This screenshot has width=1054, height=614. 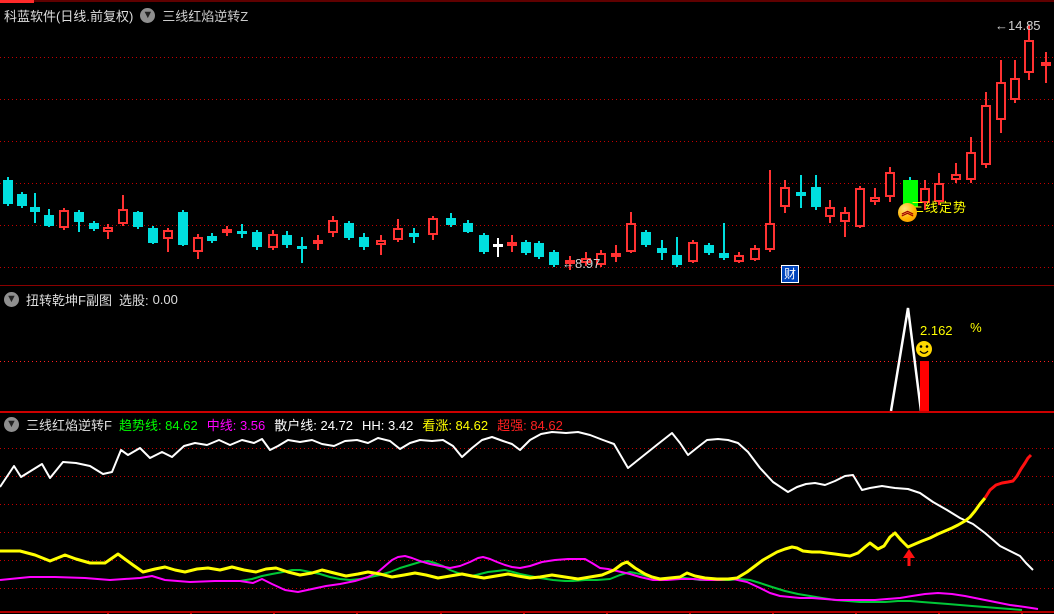 What do you see at coordinates (1018, 25) in the screenshot?
I see `high-price-label: ←14.85` at bounding box center [1018, 25].